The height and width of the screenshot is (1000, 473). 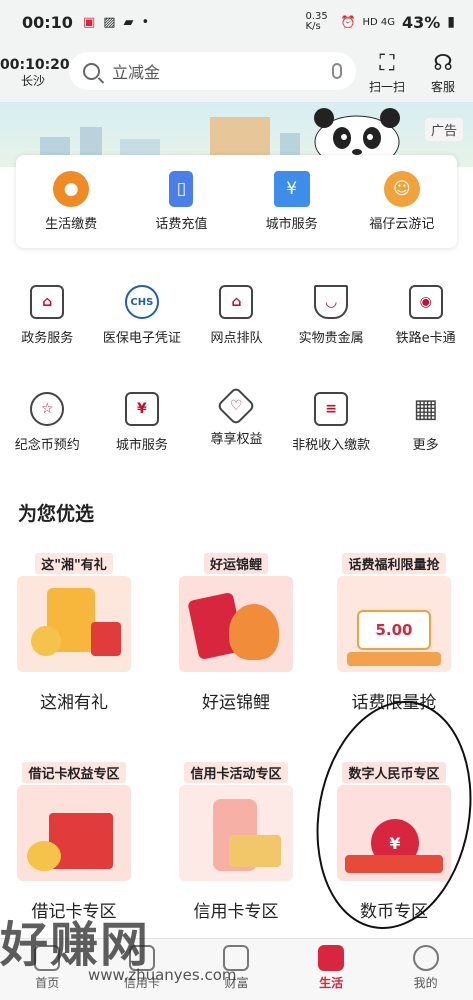 I want to click on quick-service-label: 城市服务, so click(x=291, y=224).